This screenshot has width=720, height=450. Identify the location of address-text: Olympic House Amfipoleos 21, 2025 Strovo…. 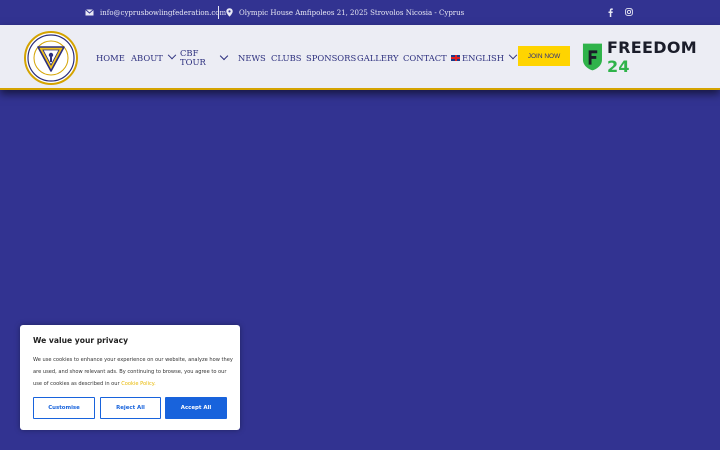
(352, 12).